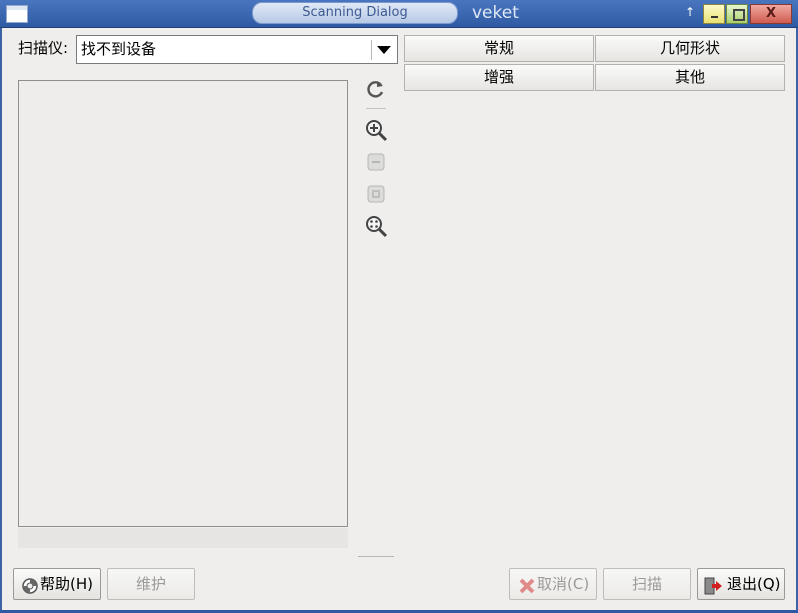 The image size is (798, 613). I want to click on scan-button: 扫描, so click(647, 584).